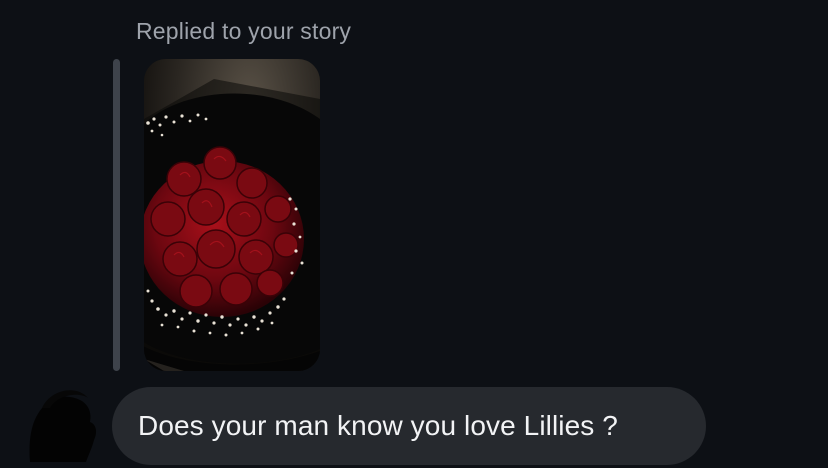 Image resolution: width=828 pixels, height=468 pixels. I want to click on reply-quote-bar, so click(116, 215).